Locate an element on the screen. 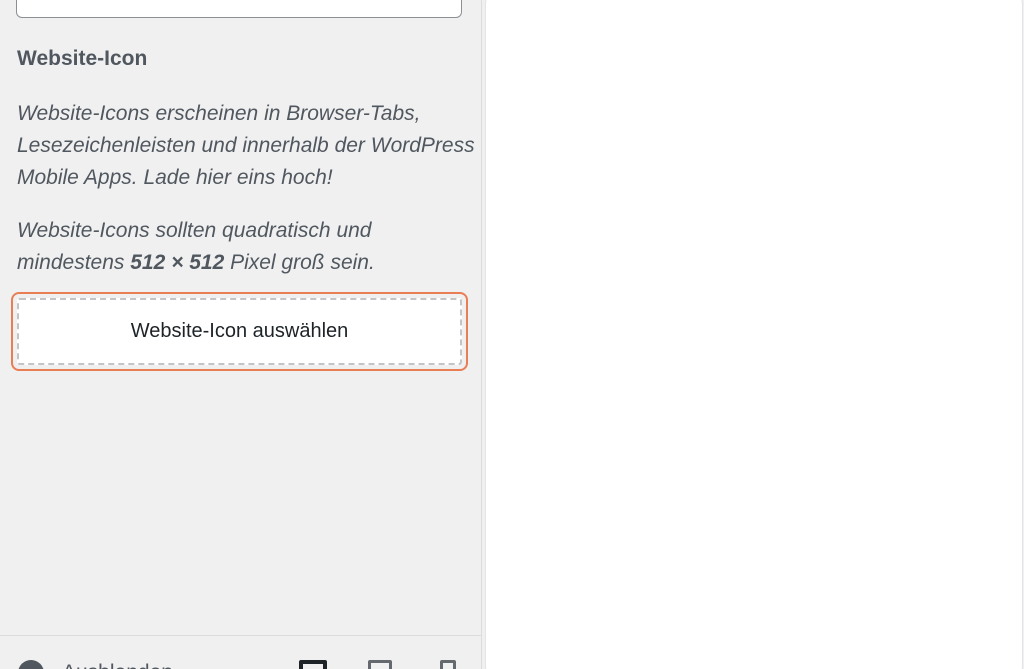  customizer-footer: Ausblenden is located at coordinates (240, 652).